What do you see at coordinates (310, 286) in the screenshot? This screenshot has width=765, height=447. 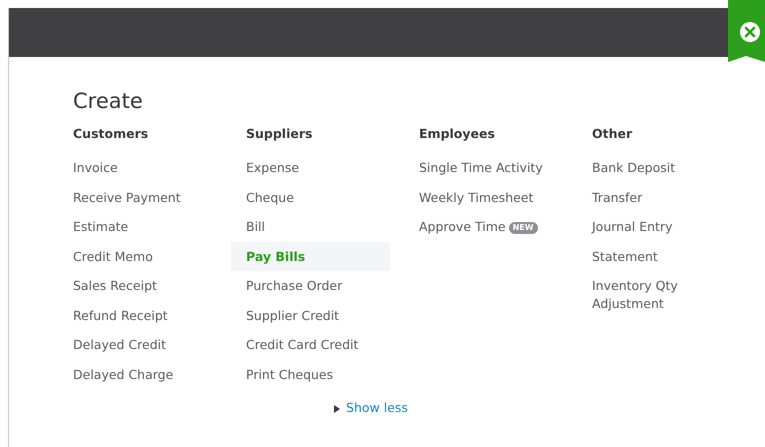 I see `menu-item: Purchase Order` at bounding box center [310, 286].